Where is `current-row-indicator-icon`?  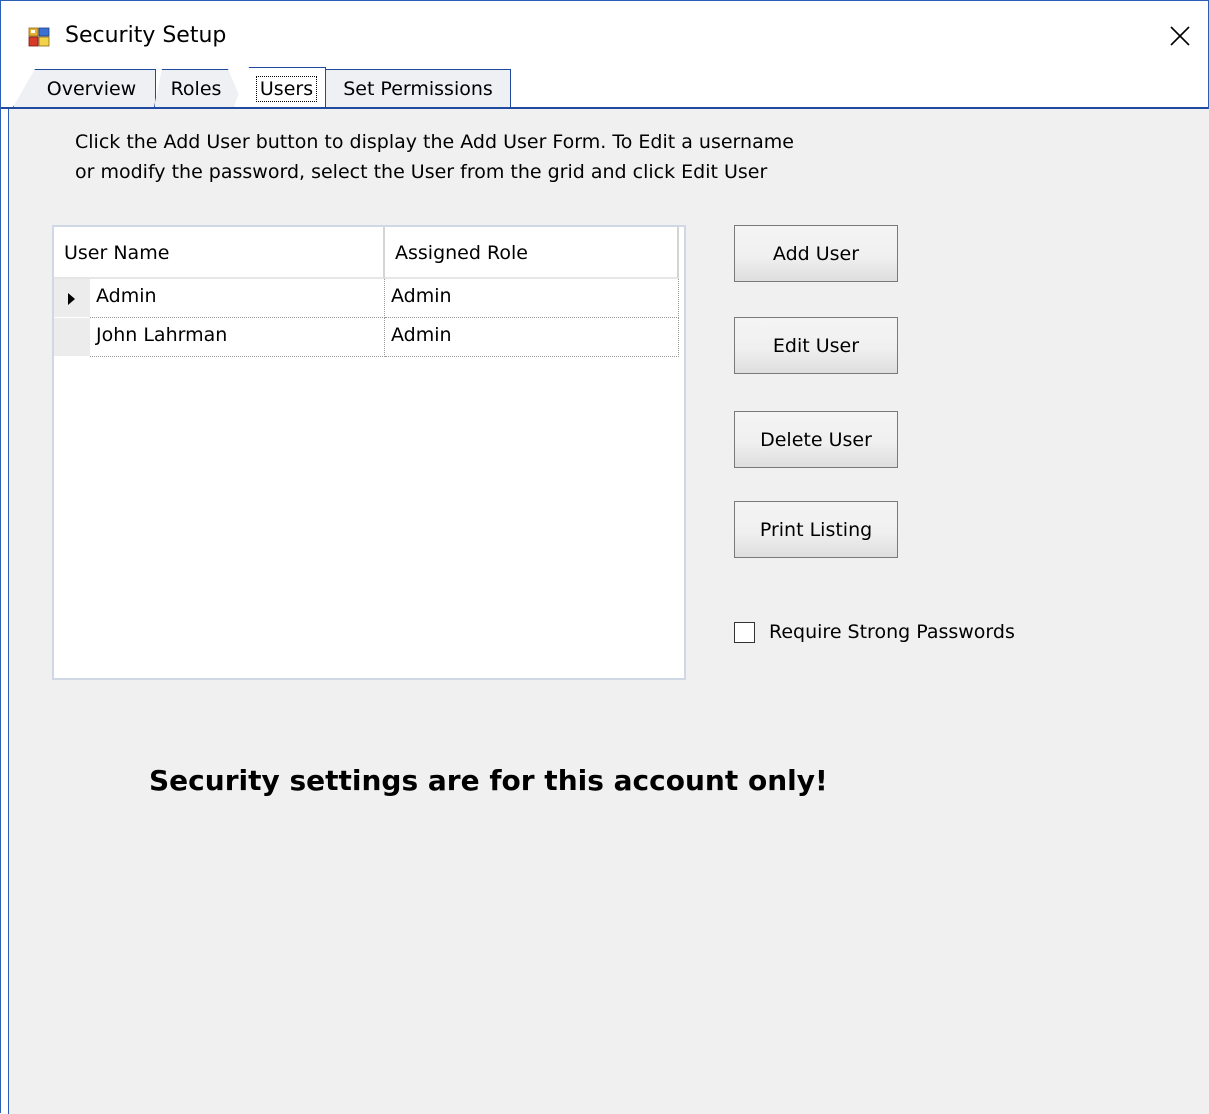
current-row-indicator-icon is located at coordinates (71, 299).